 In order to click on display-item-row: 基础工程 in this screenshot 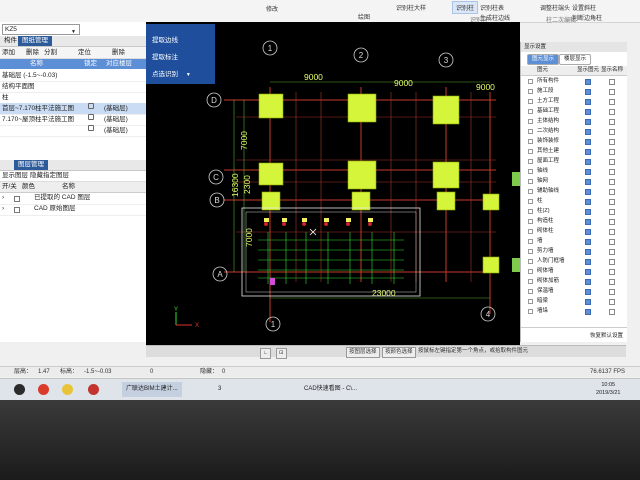, I will do `click(574, 111)`.